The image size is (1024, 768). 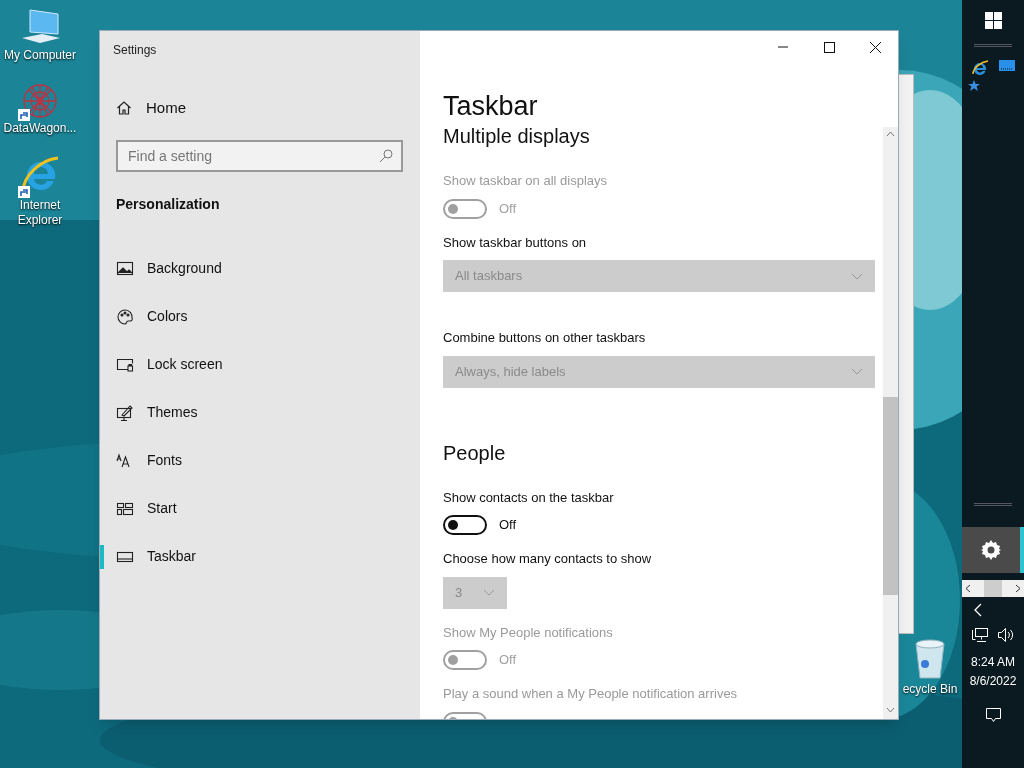 What do you see at coordinates (993, 681) in the screenshot?
I see `clock-date: 8/6/2022` at bounding box center [993, 681].